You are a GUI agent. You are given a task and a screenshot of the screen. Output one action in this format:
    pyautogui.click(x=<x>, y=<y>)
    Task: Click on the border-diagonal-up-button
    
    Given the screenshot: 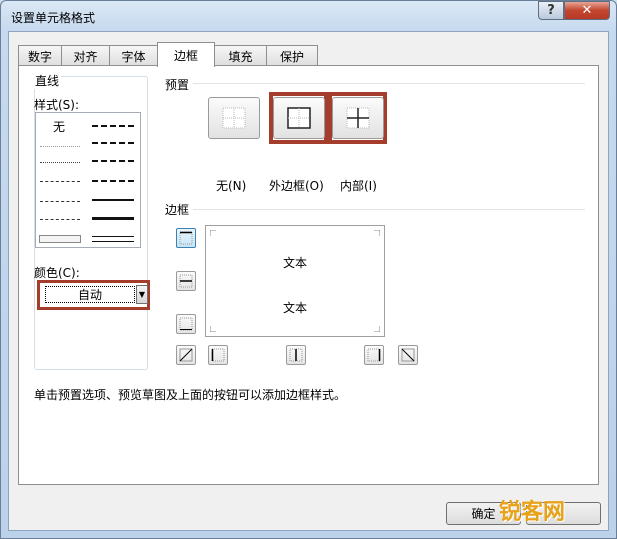 What is the action you would take?
    pyautogui.click(x=186, y=355)
    